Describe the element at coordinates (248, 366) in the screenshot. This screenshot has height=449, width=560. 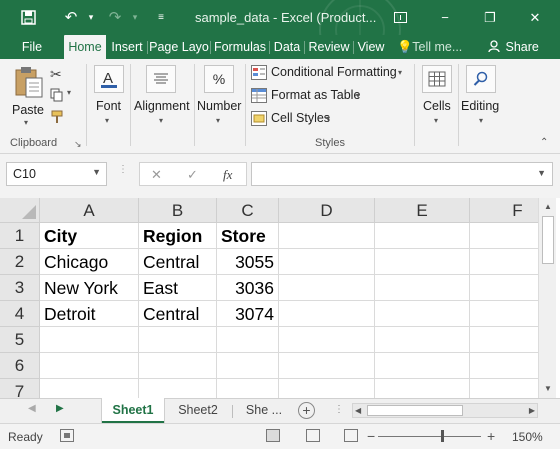
I see `cell-c6` at that location.